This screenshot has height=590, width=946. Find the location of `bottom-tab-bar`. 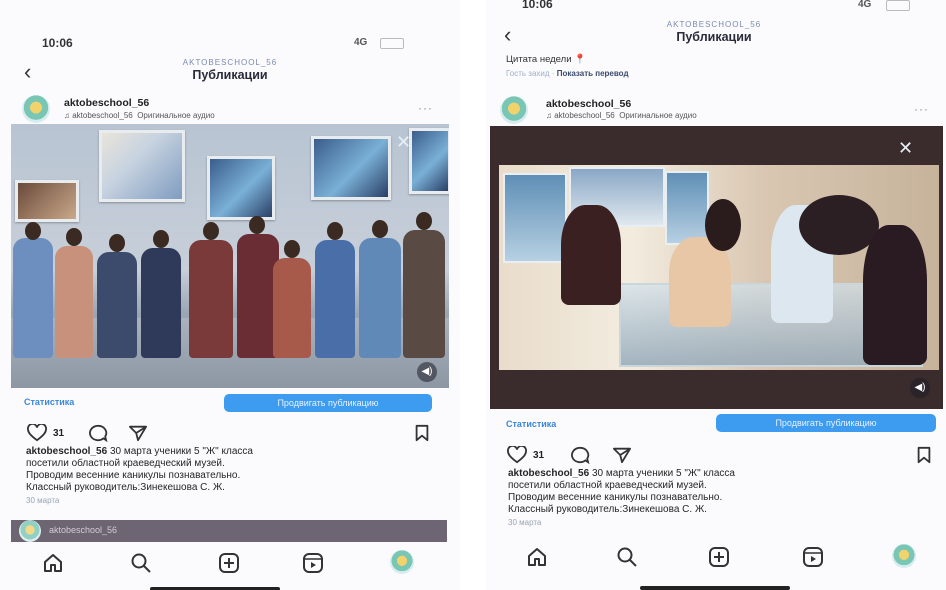

bottom-tab-bar is located at coordinates (716, 558).